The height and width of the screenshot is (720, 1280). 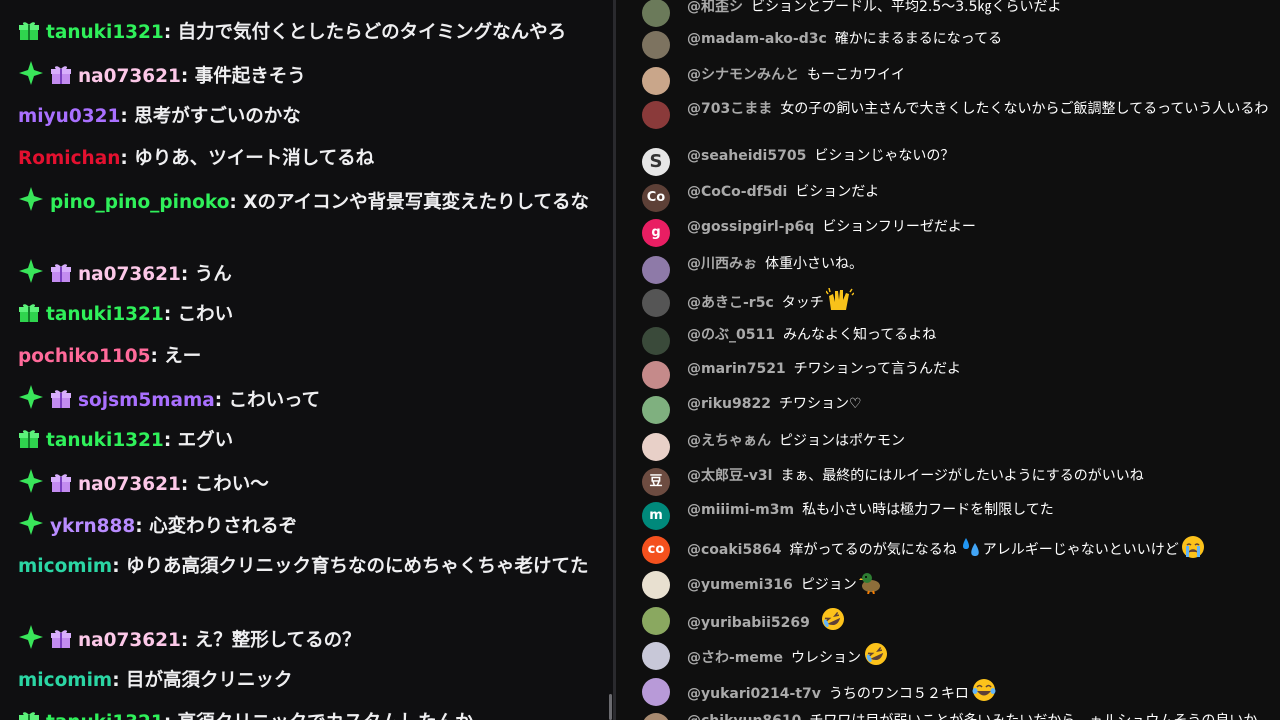 What do you see at coordinates (656, 550) in the screenshot?
I see `avatar: co` at bounding box center [656, 550].